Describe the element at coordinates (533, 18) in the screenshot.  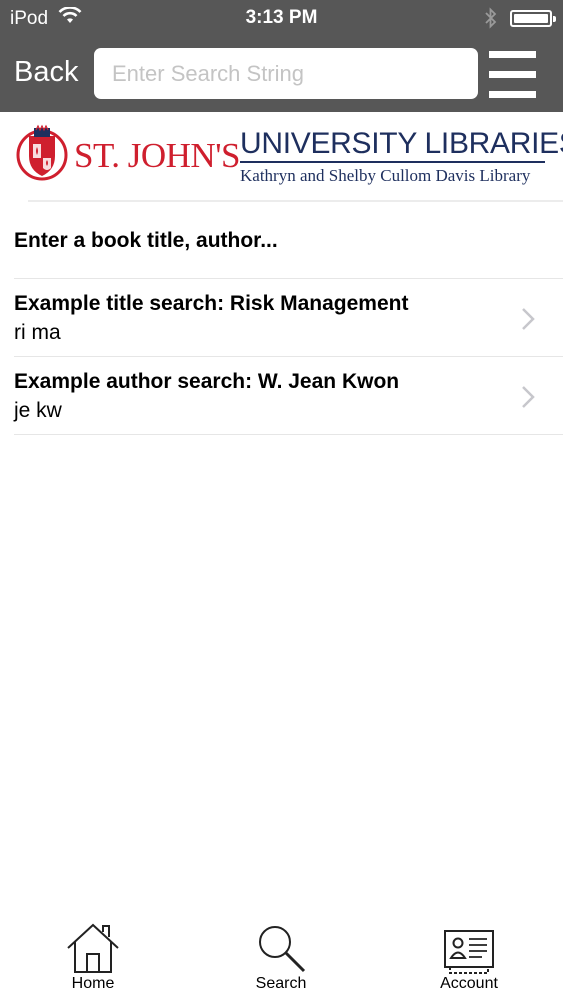
I see `battery-icon` at that location.